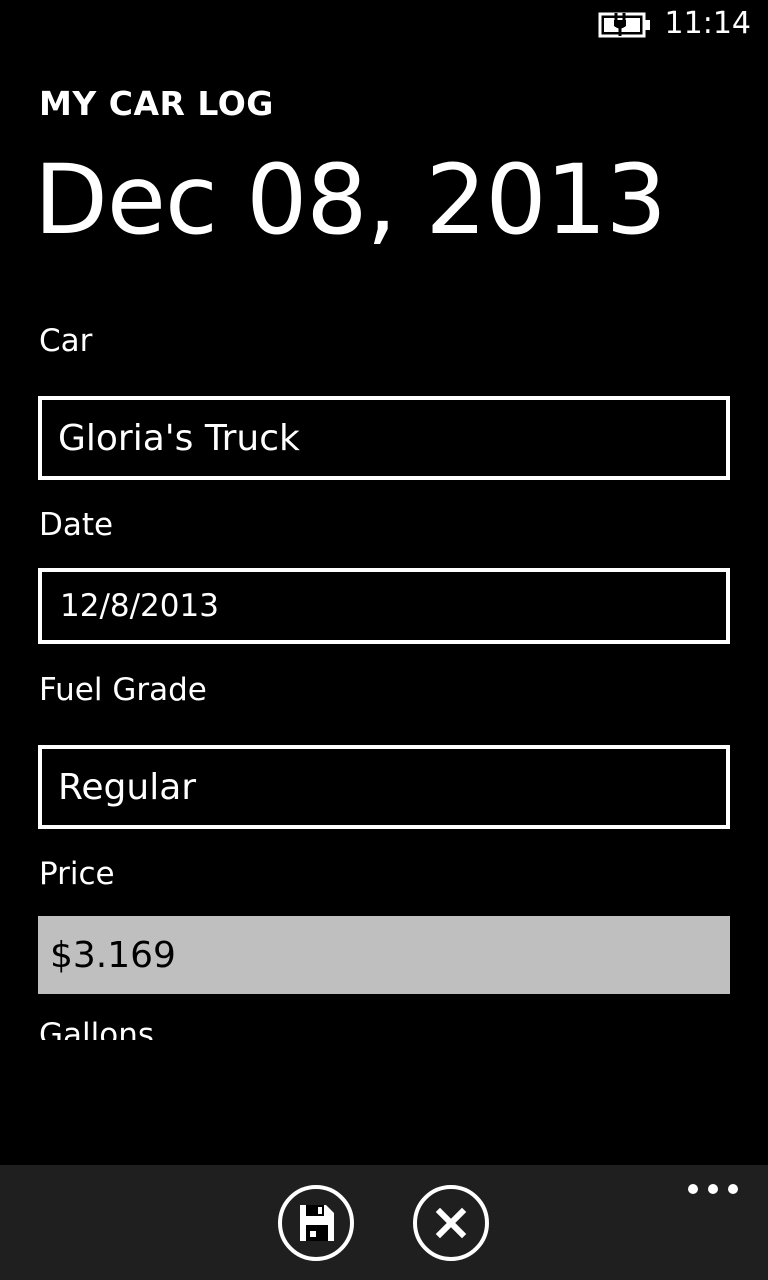  What do you see at coordinates (123, 690) in the screenshot?
I see `fuel-grade-label: Fuel Grade` at bounding box center [123, 690].